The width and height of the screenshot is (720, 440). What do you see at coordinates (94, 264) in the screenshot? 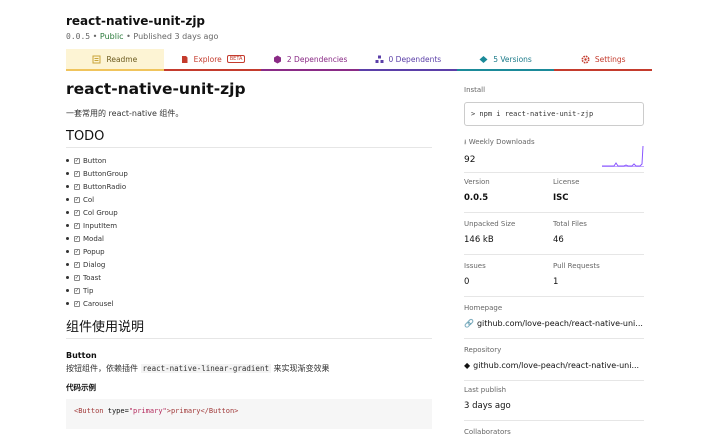
I see `todo-label: Dialog` at bounding box center [94, 264].